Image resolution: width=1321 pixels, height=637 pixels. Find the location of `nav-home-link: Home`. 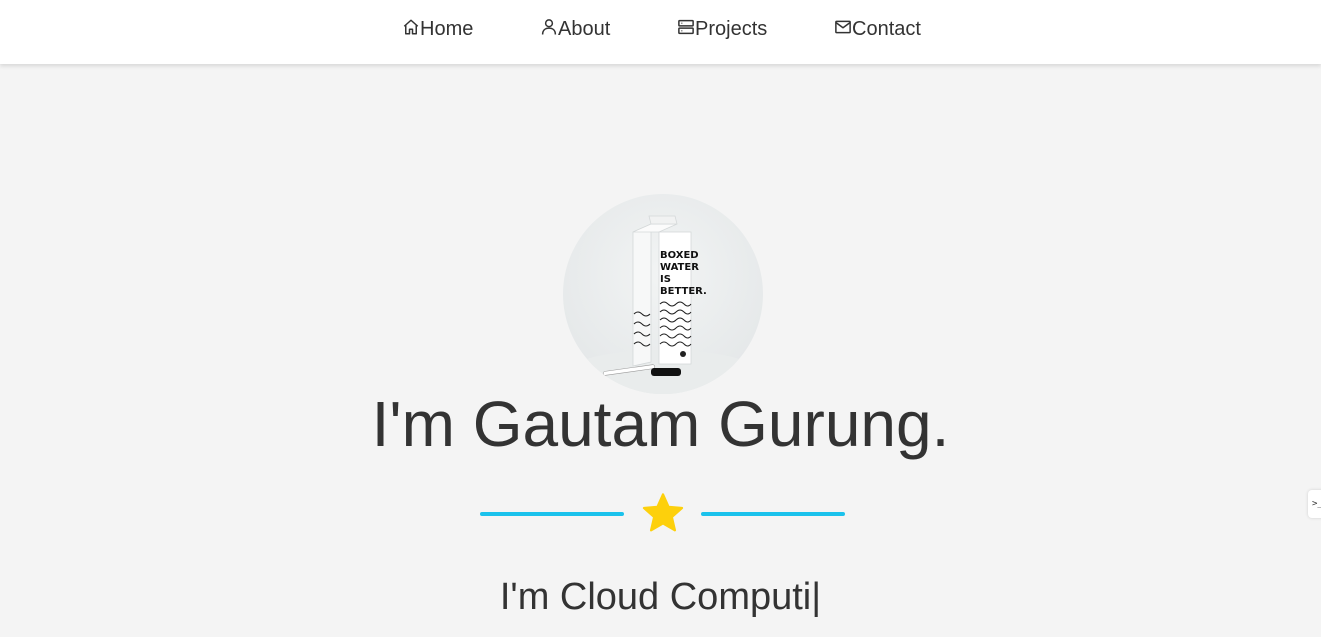

nav-home-link: Home is located at coordinates (437, 29).